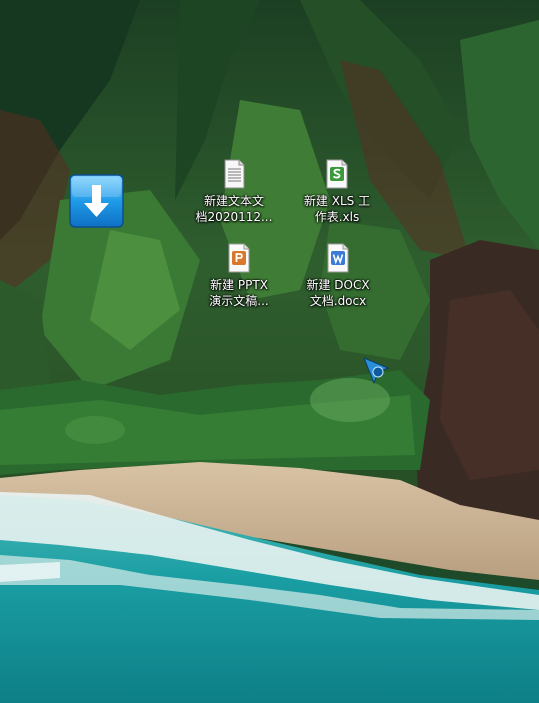 This screenshot has width=539, height=703. Describe the element at coordinates (376, 371) in the screenshot. I see `pointer-cursor-icon` at that location.